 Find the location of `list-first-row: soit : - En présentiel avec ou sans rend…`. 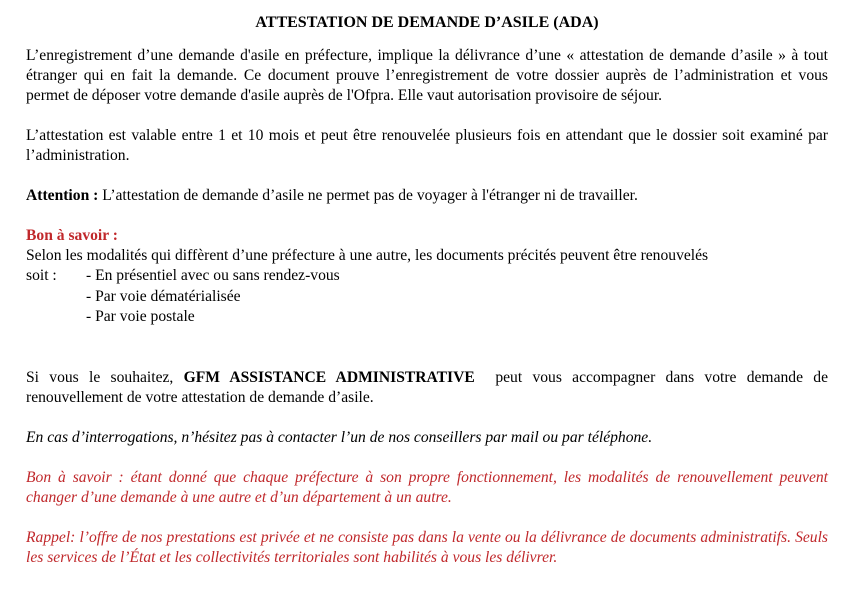

list-first-row: soit : - En présentiel avec ou sans rend… is located at coordinates (427, 276).